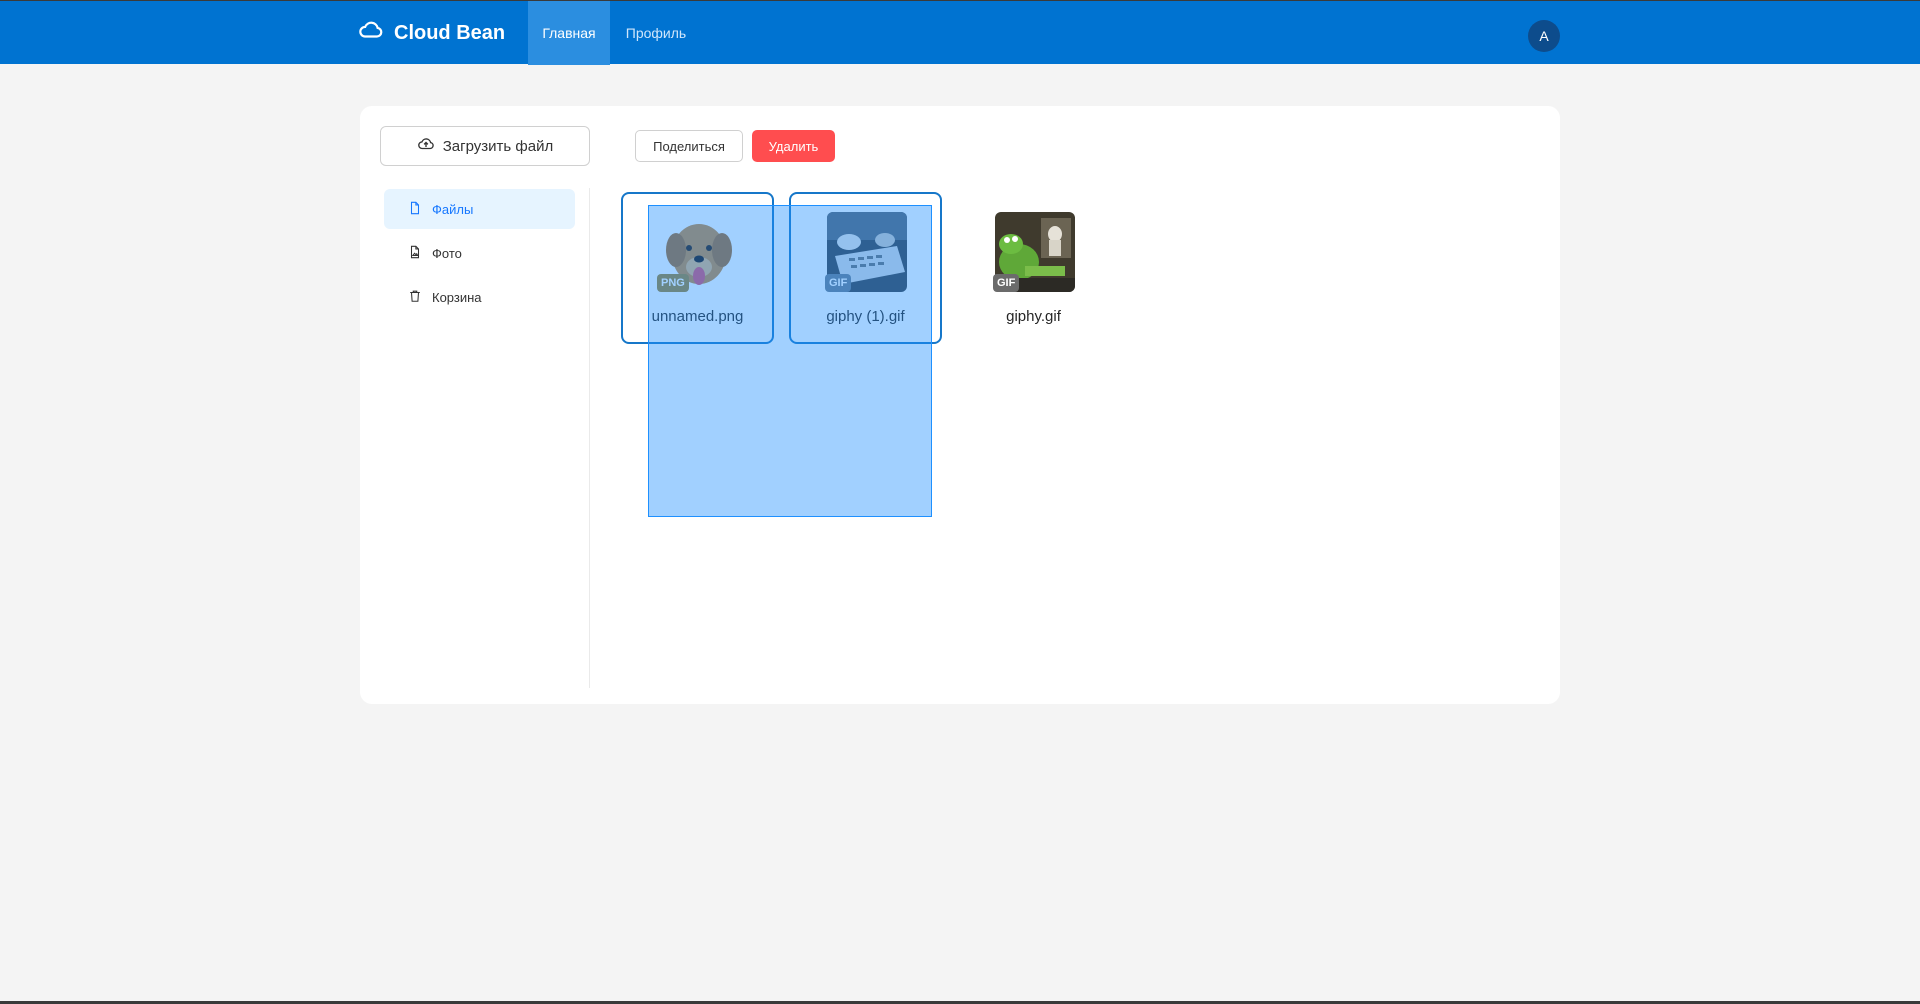 This screenshot has height=1004, width=1920. What do you see at coordinates (689, 146) in the screenshot?
I see `share-button: Поделиться` at bounding box center [689, 146].